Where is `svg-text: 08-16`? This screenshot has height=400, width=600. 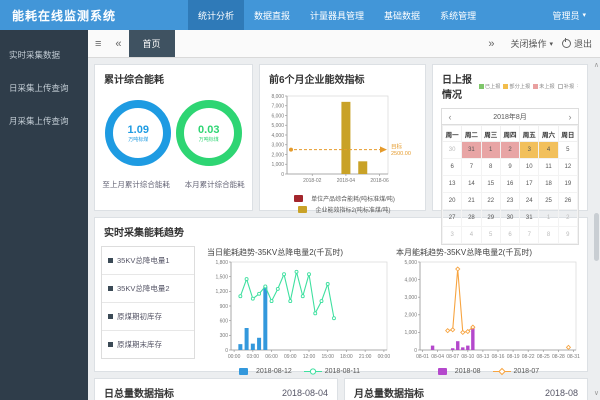
svg-text: 08-16 is located at coordinates (498, 357).